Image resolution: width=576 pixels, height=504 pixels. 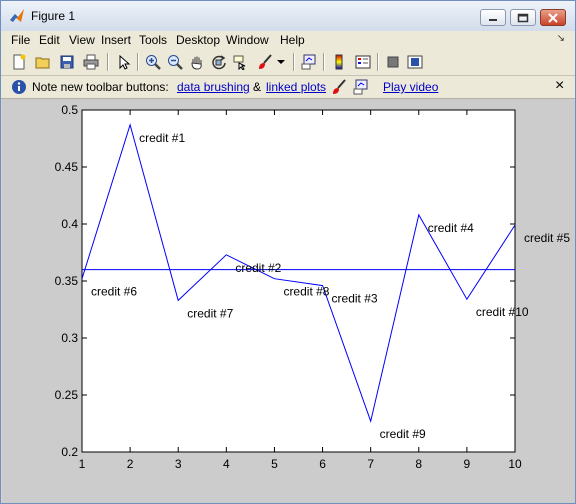 I want to click on info-icon, so click(x=19, y=87).